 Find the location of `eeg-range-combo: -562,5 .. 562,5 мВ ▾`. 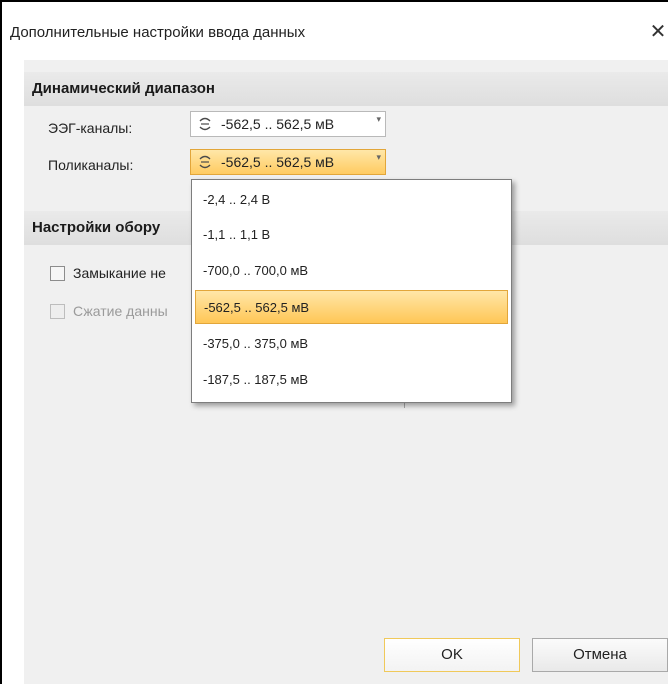

eeg-range-combo: -562,5 .. 562,5 мВ ▾ is located at coordinates (288, 124).